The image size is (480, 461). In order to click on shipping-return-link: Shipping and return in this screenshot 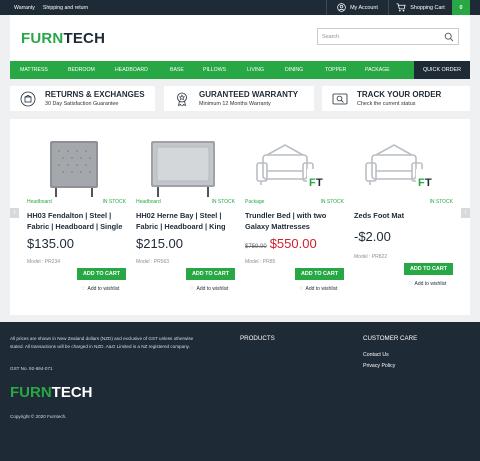, I will do `click(65, 8)`.